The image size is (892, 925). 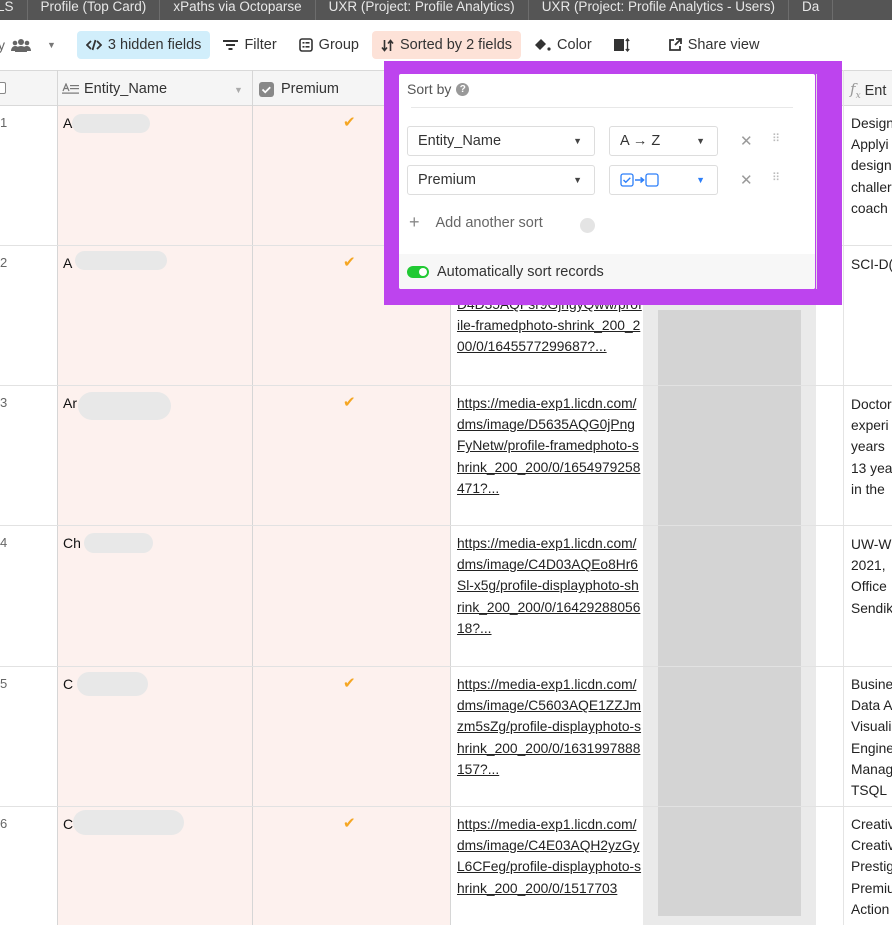 What do you see at coordinates (94, 10) in the screenshot?
I see `tab-profile-top-card: Profile (Top Card)` at bounding box center [94, 10].